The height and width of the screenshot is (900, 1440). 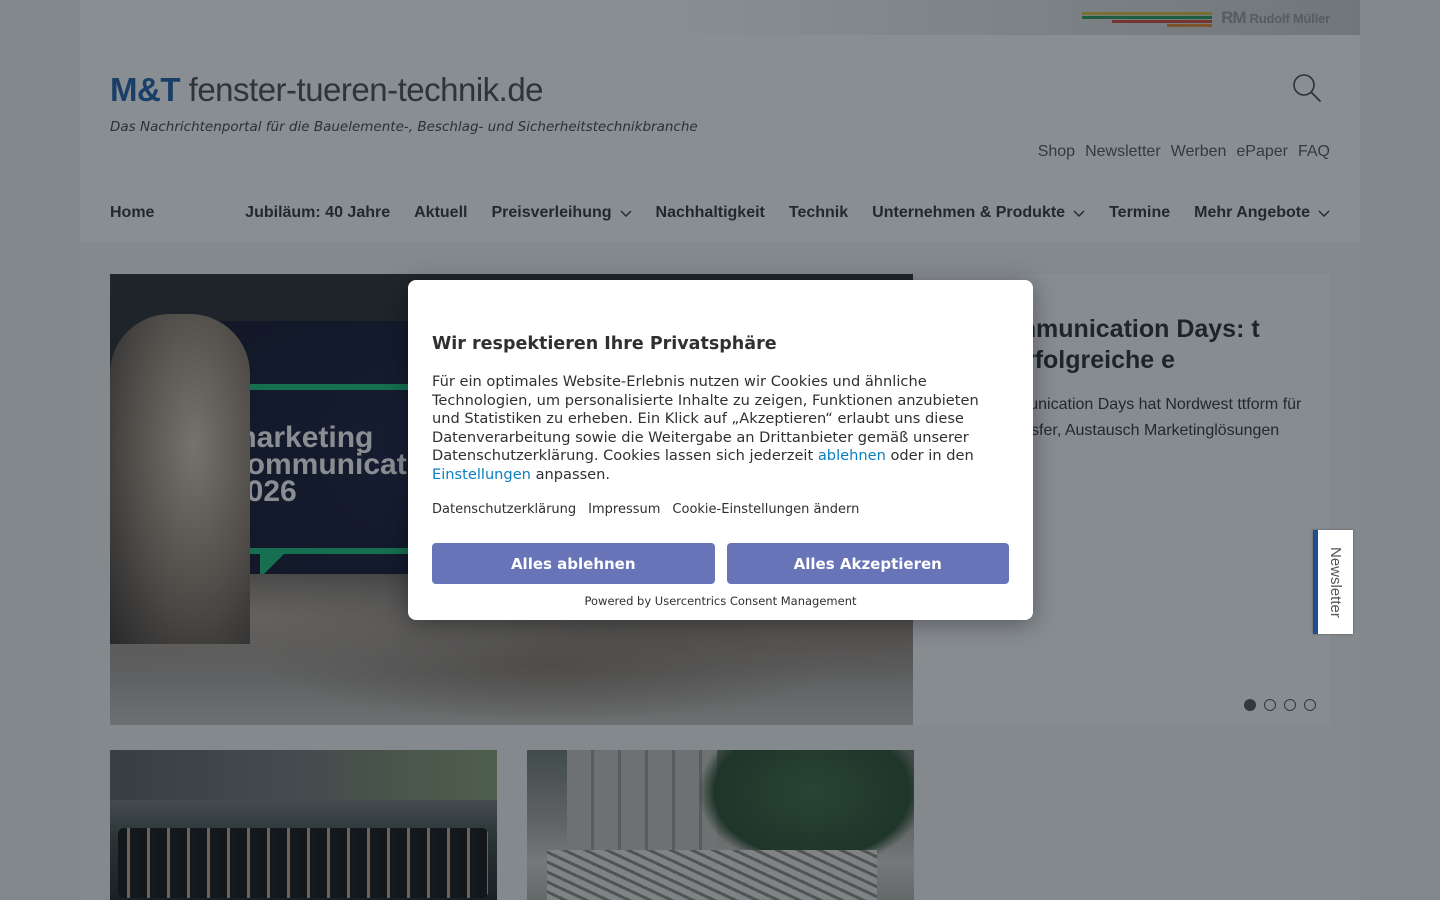 What do you see at coordinates (604, 344) in the screenshot?
I see `consent-title: Wir respektieren Ihre Privatsphäre` at bounding box center [604, 344].